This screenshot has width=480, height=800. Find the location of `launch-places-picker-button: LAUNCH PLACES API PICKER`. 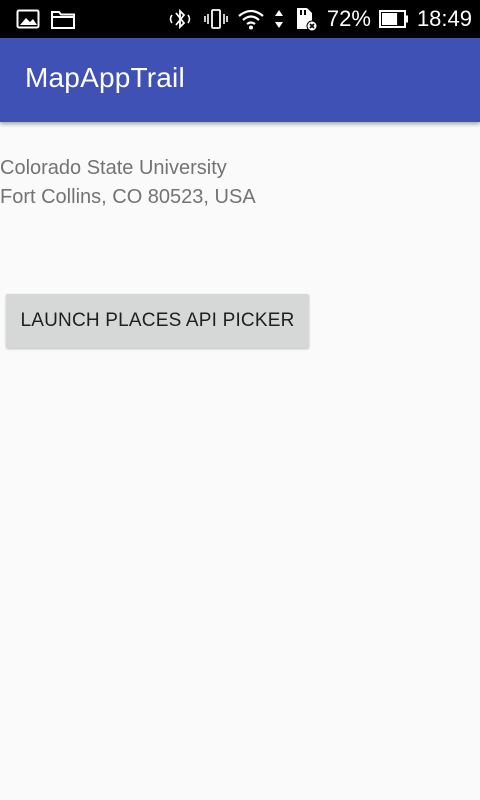

launch-places-picker-button: LAUNCH PLACES API PICKER is located at coordinates (157, 321).